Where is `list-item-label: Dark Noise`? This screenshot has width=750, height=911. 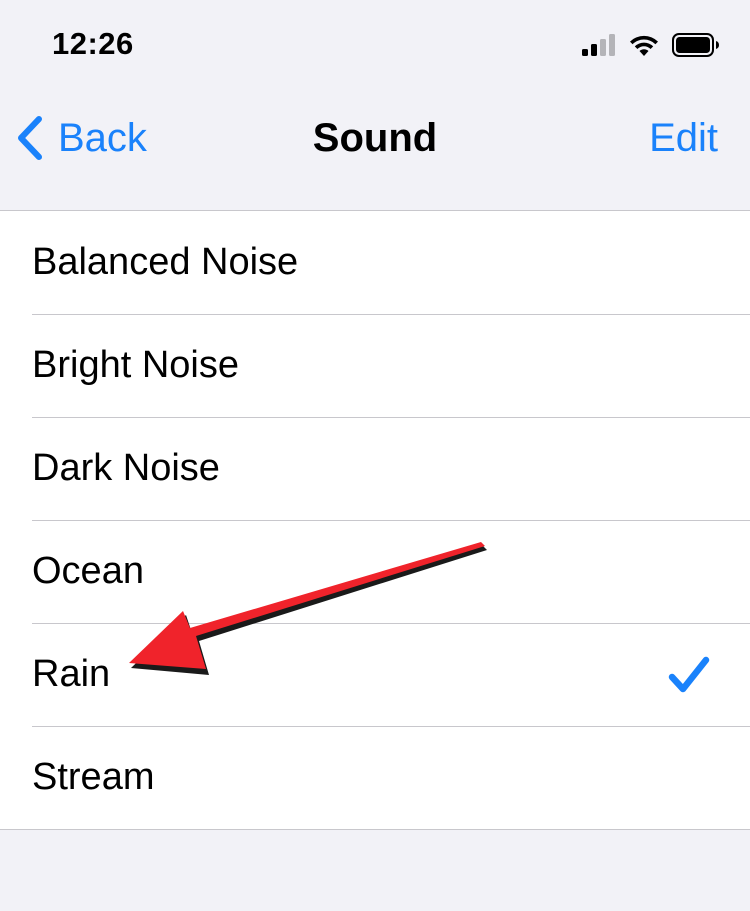
list-item-label: Dark Noise is located at coordinates (126, 468).